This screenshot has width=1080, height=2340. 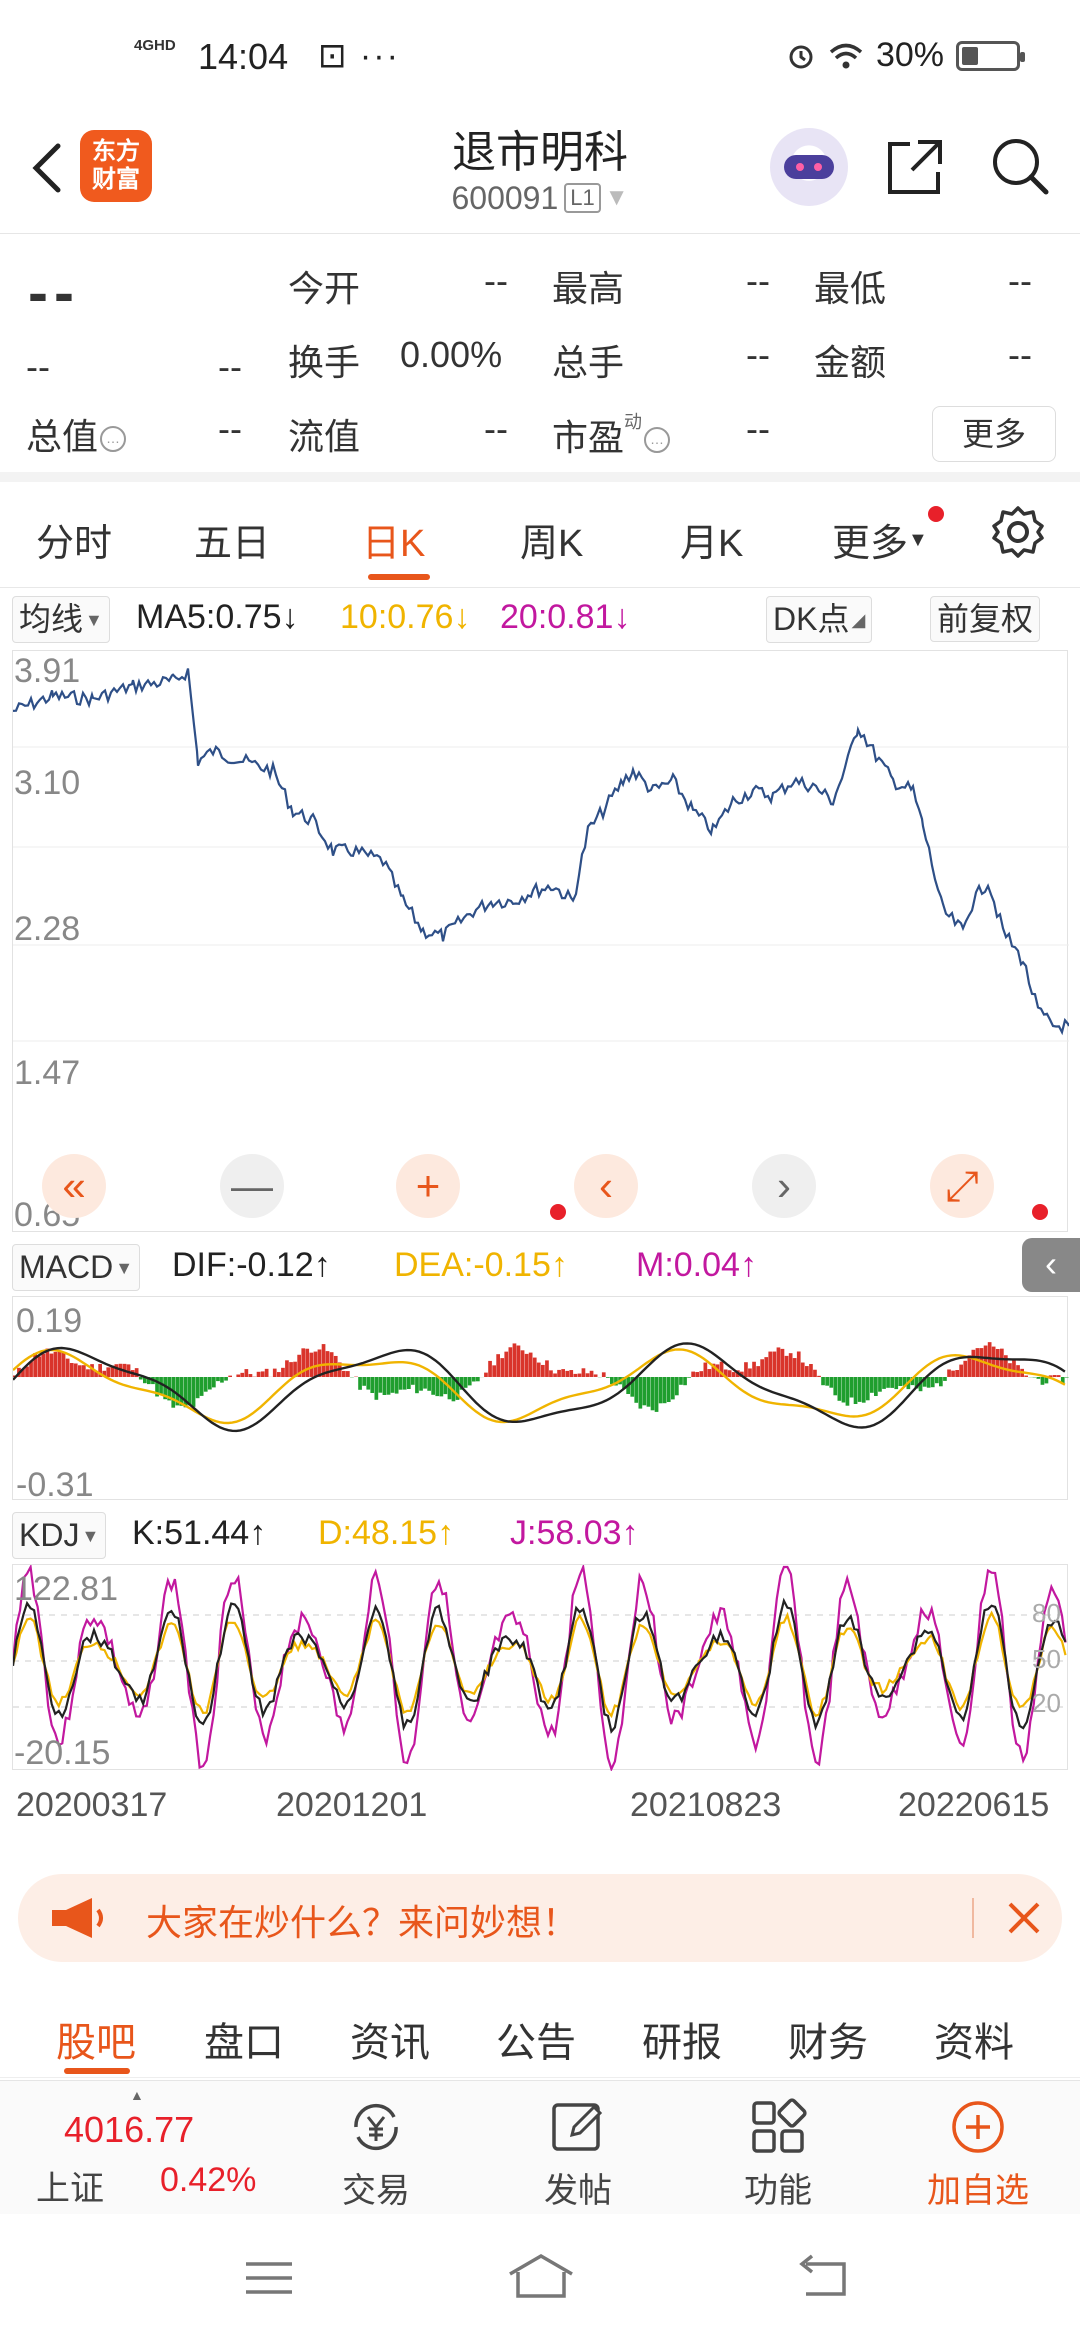 I want to click on ai-promo-banner: 大家在炒什么？来问妙想！, so click(x=540, y=1918).